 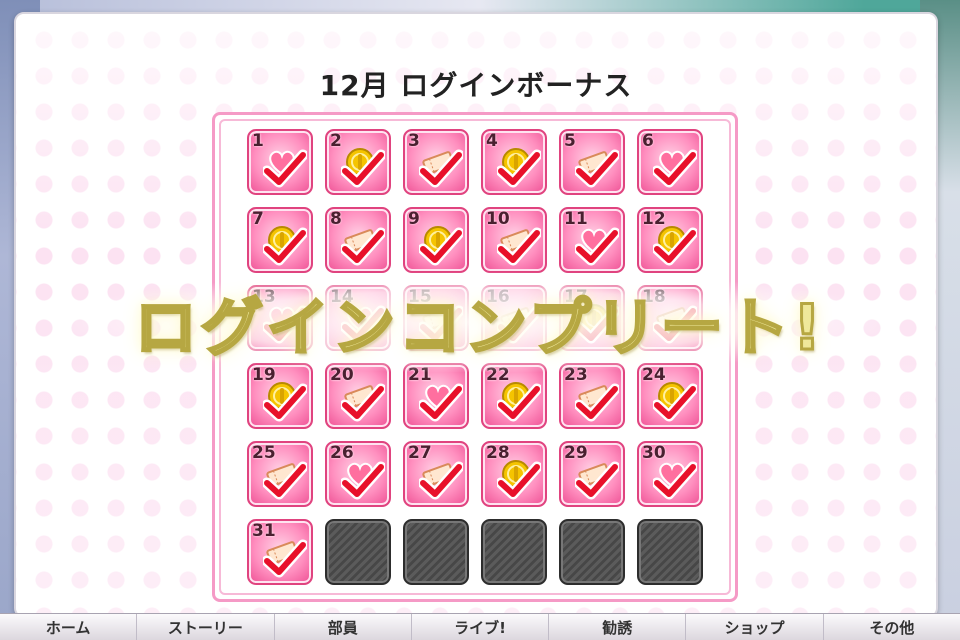 What do you see at coordinates (891, 627) in the screenshot?
I see `nav-other: その他` at bounding box center [891, 627].